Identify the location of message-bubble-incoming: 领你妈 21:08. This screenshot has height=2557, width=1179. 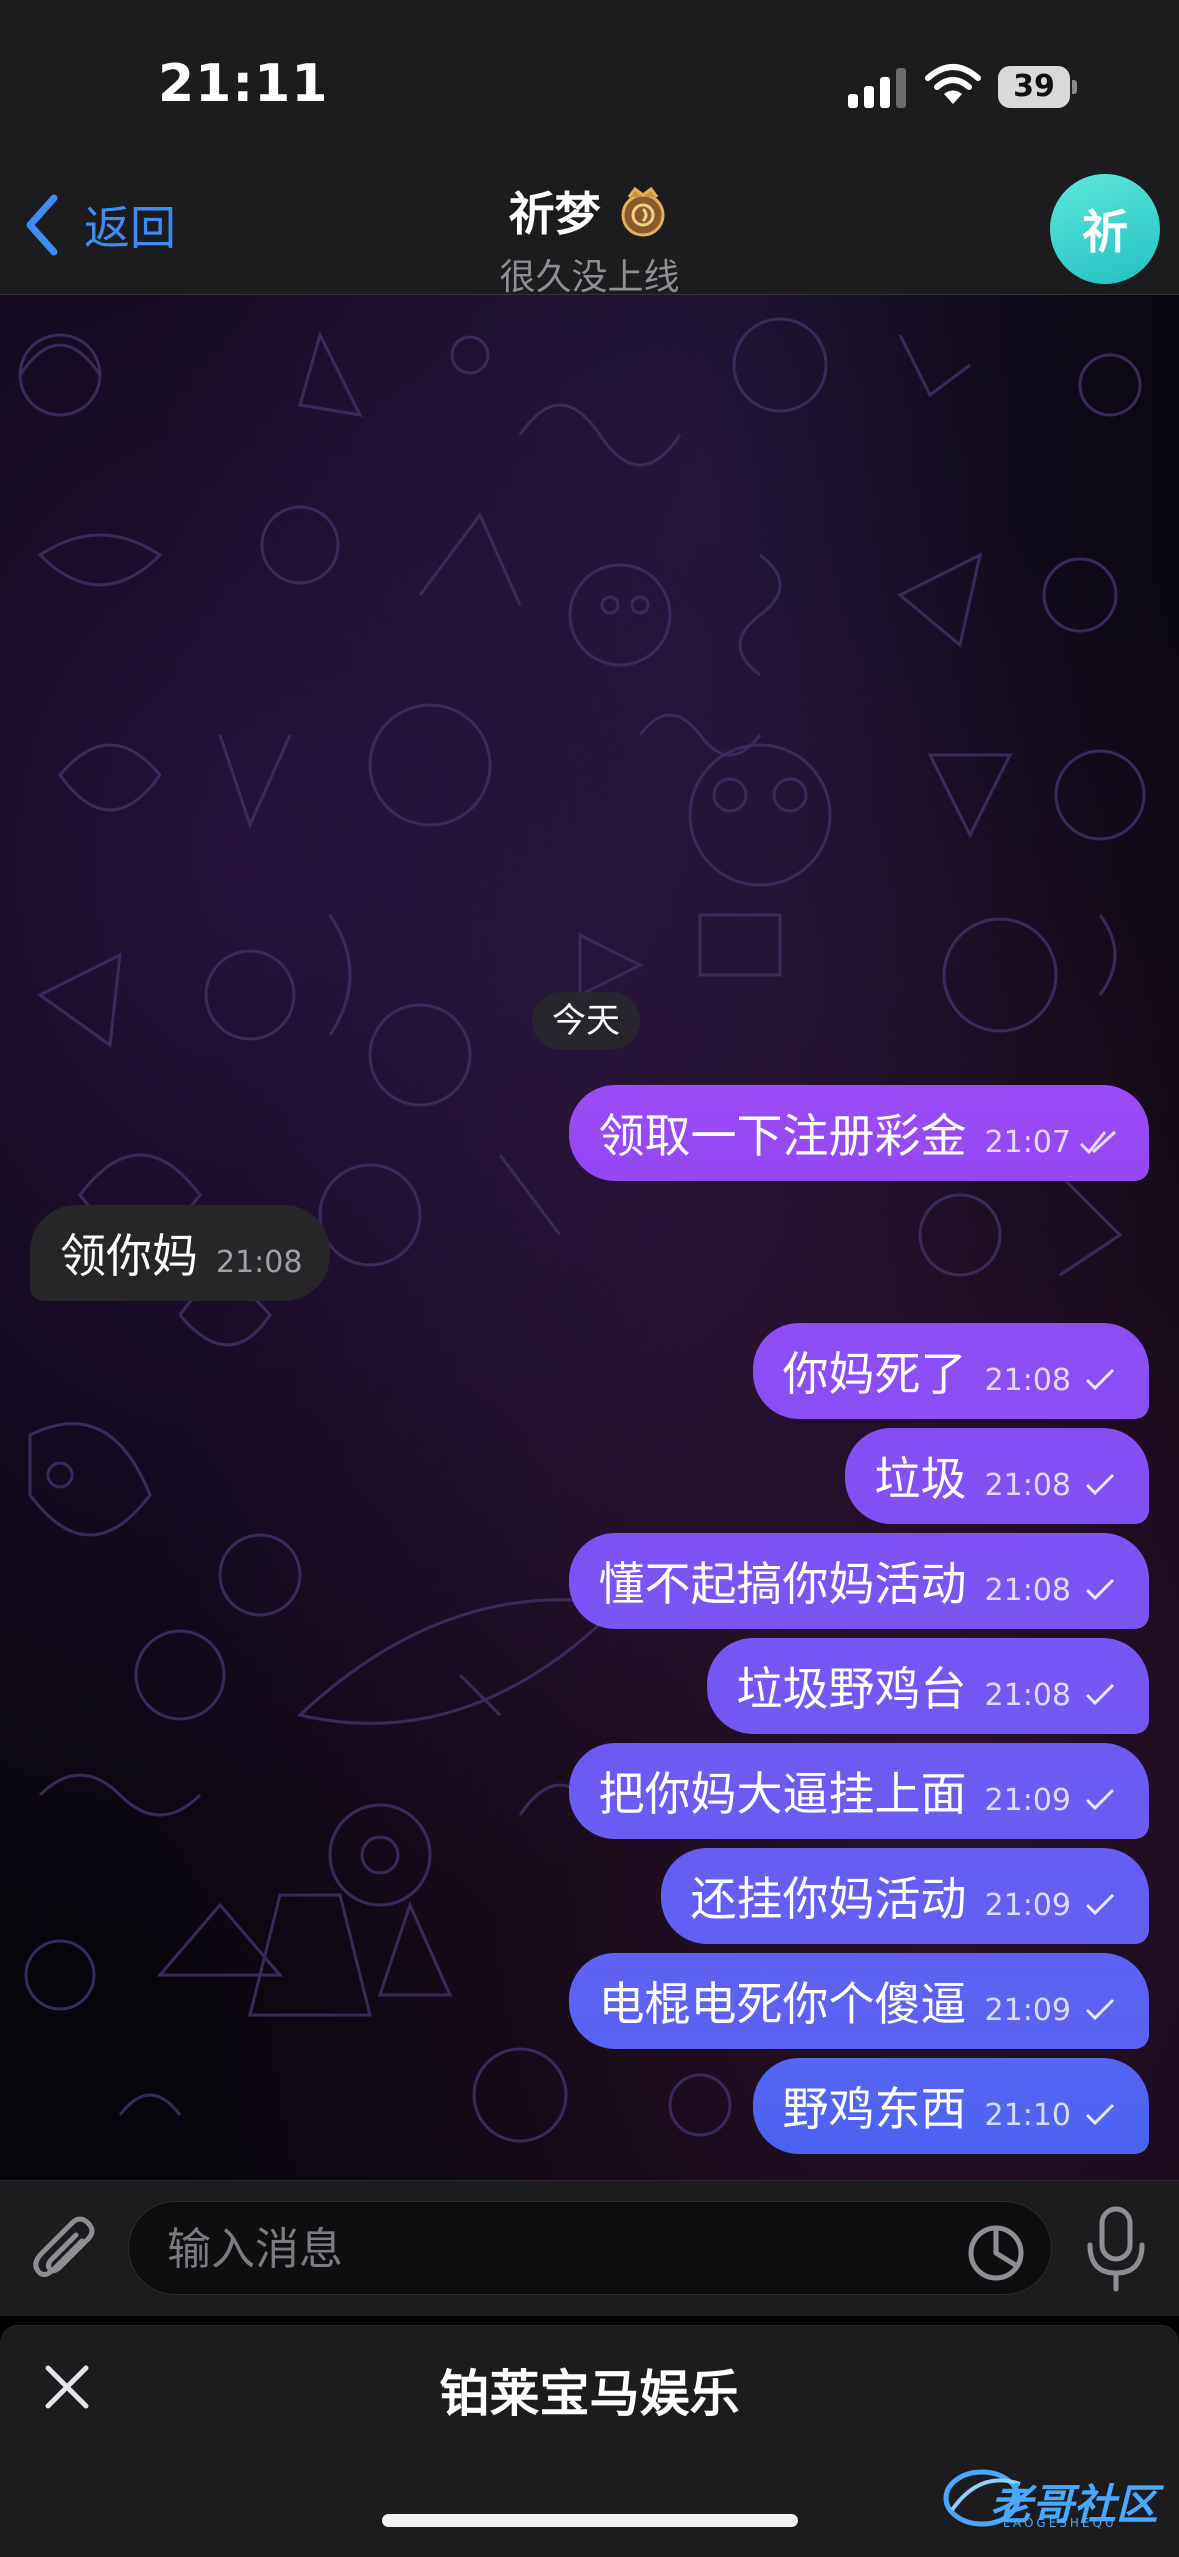
(180, 1253).